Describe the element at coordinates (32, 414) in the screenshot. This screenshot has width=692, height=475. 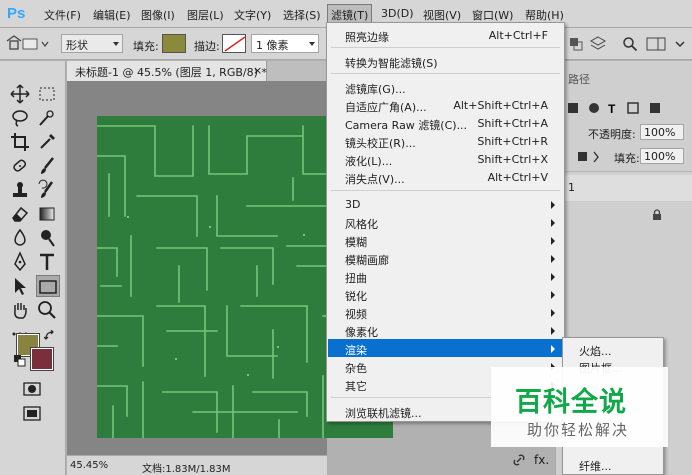
I see `screen-mode-icon` at that location.